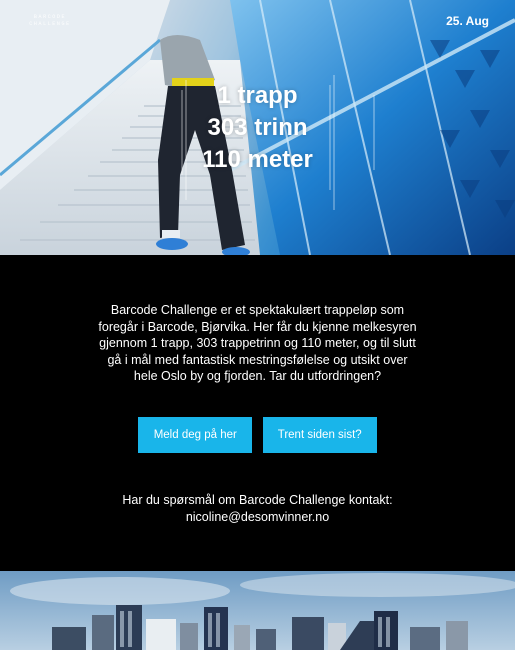 Image resolution: width=515 pixels, height=650 pixels. I want to click on barcode-challenge-logo: BARCODE CHALLENGE, so click(50, 21).